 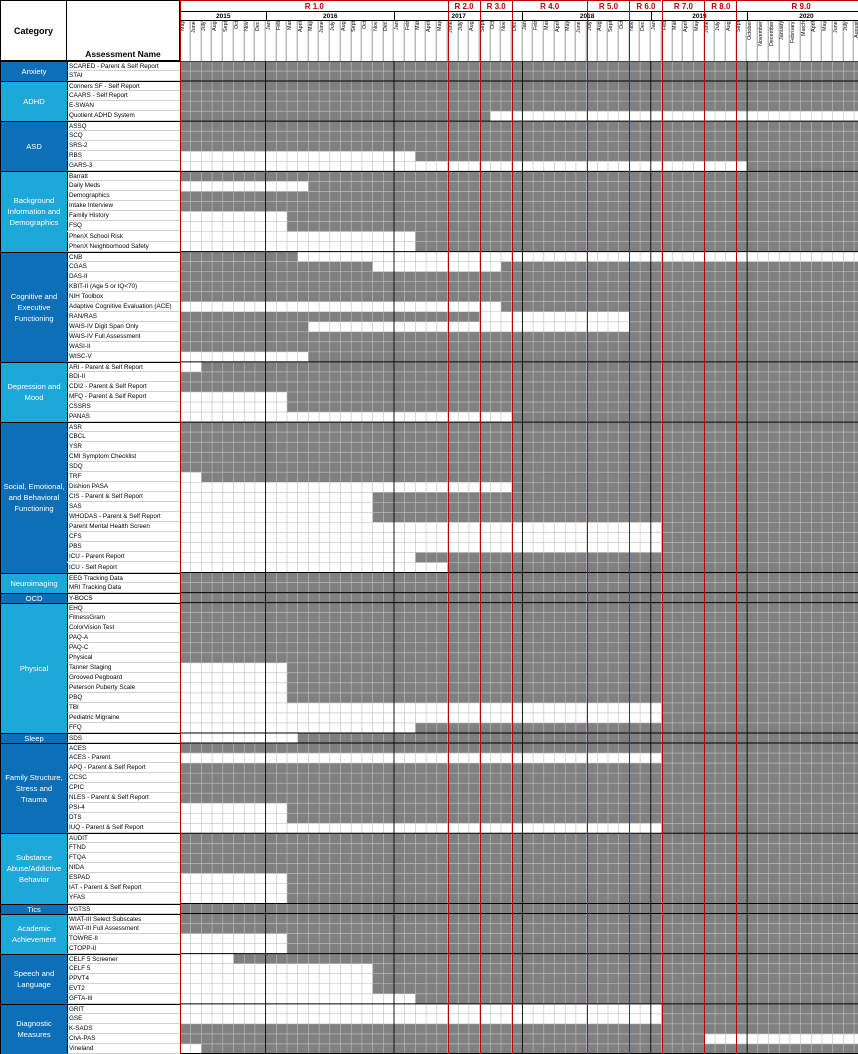 What do you see at coordinates (123, 487) in the screenshot?
I see `assessment-name: Dishion PASA` at bounding box center [123, 487].